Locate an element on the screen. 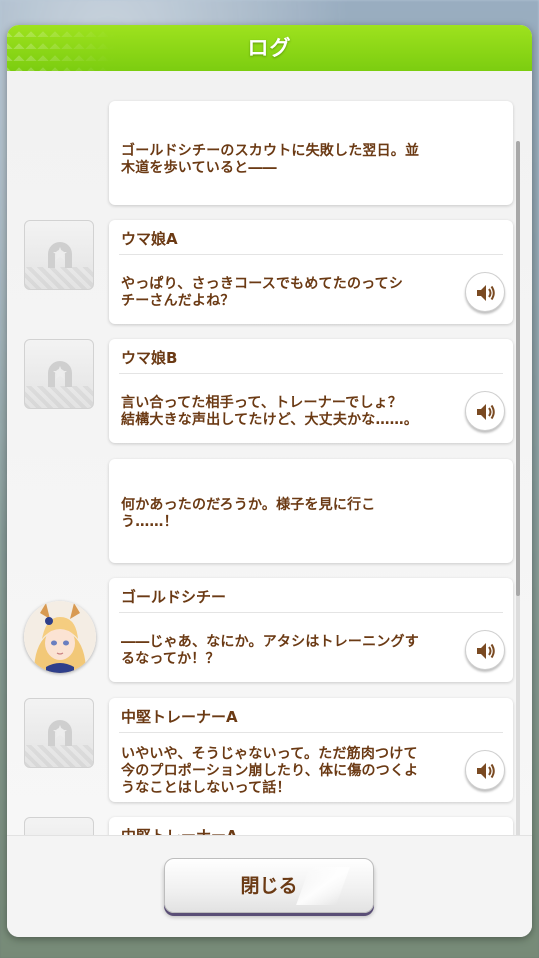 This screenshot has height=958, width=539. message-line: 言い合ってた相手って、トレーナーでしょ？ is located at coordinates (262, 403).